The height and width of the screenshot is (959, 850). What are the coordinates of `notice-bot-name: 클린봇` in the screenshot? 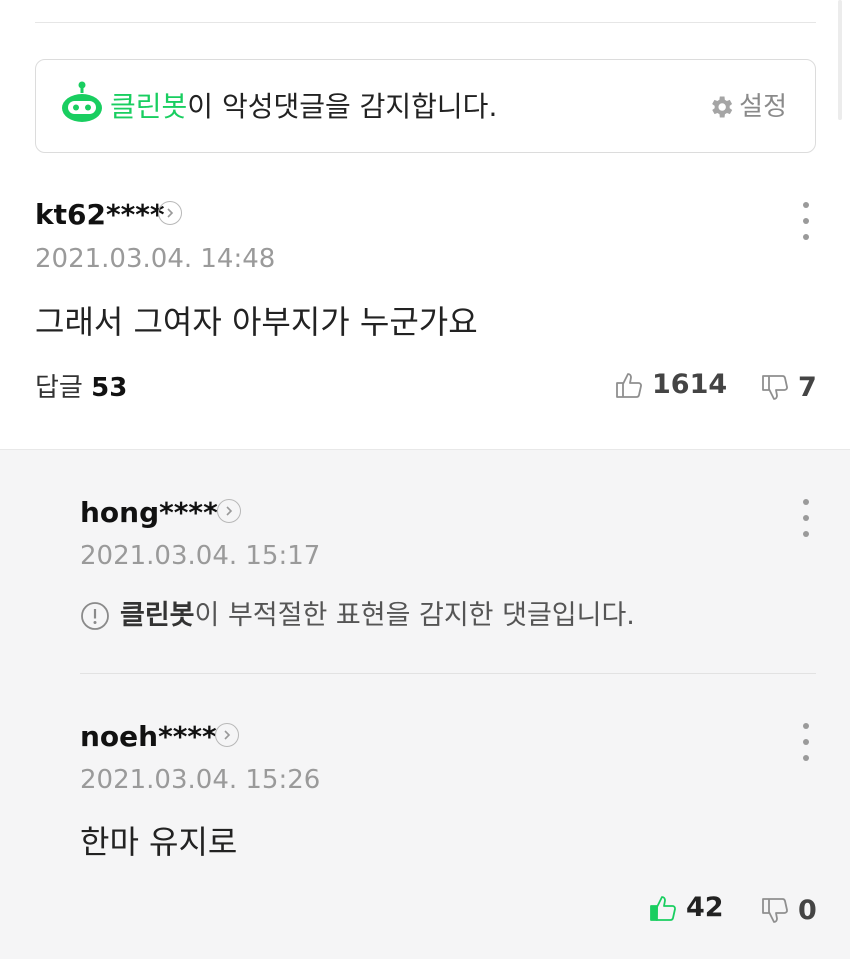 It's located at (157, 615).